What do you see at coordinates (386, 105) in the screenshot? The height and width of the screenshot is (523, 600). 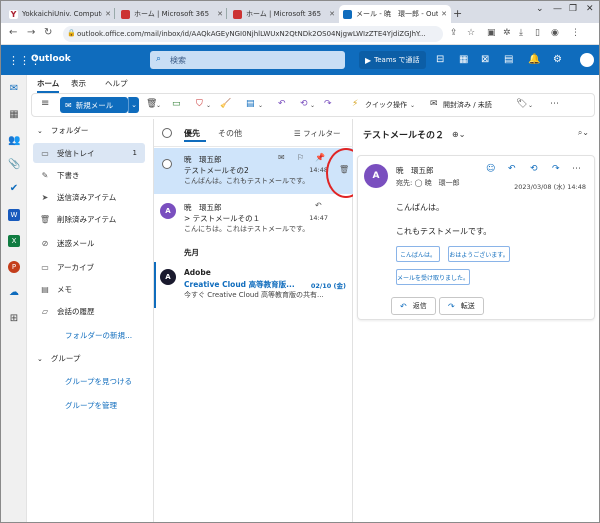 I see `quick-steps-label: クイック操作` at bounding box center [386, 105].